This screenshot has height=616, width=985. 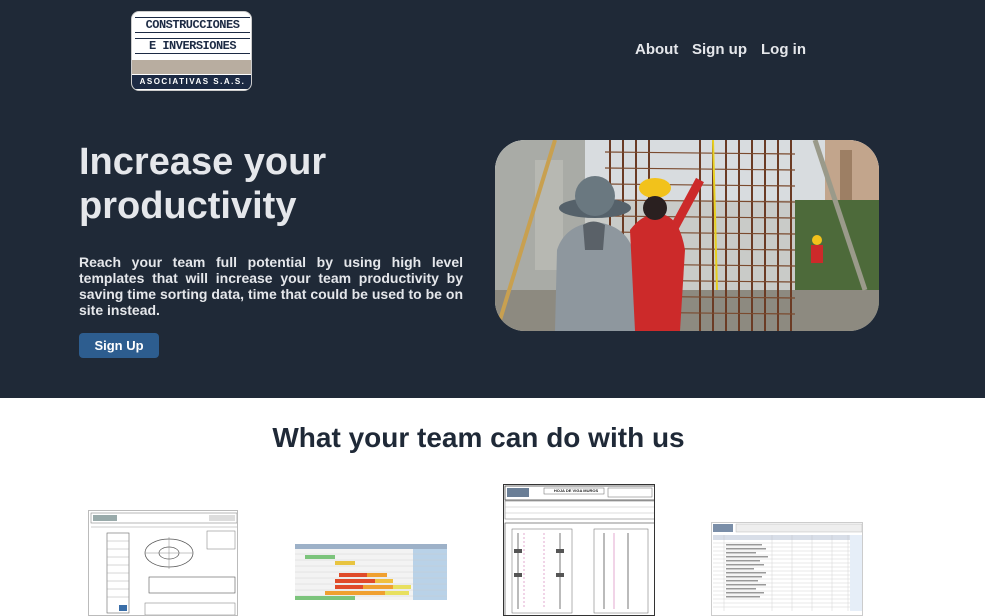 What do you see at coordinates (579, 550) in the screenshot?
I see `beam-sheet-thumbnail: HOJA DE VIGA MUROS` at bounding box center [579, 550].